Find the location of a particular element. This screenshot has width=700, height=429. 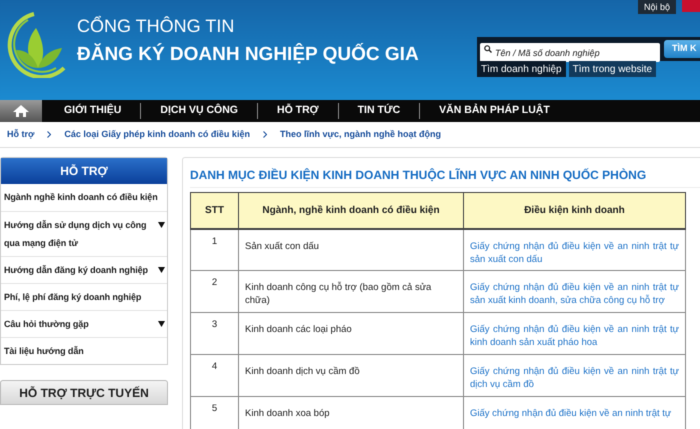

nav-link: HỖ TRỢ is located at coordinates (298, 111).